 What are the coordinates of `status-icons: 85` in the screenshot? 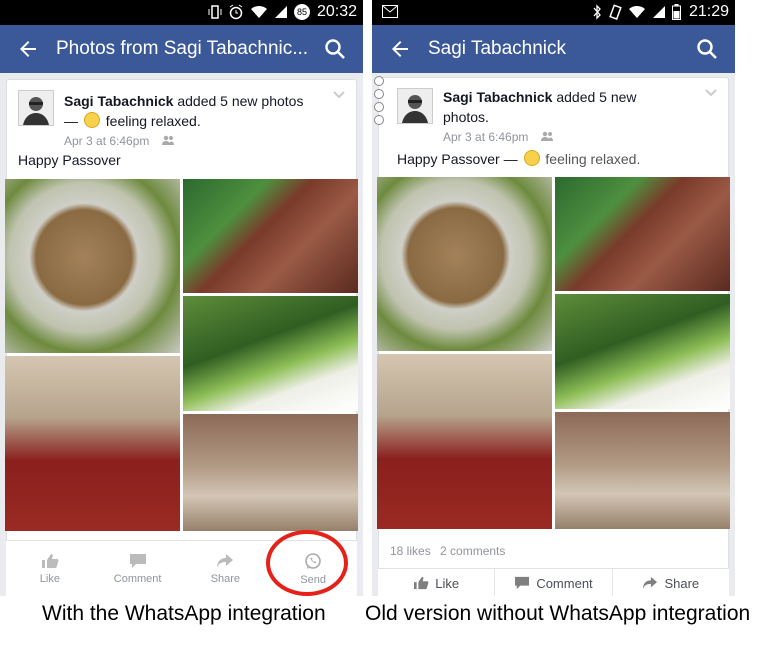 It's located at (259, 12).